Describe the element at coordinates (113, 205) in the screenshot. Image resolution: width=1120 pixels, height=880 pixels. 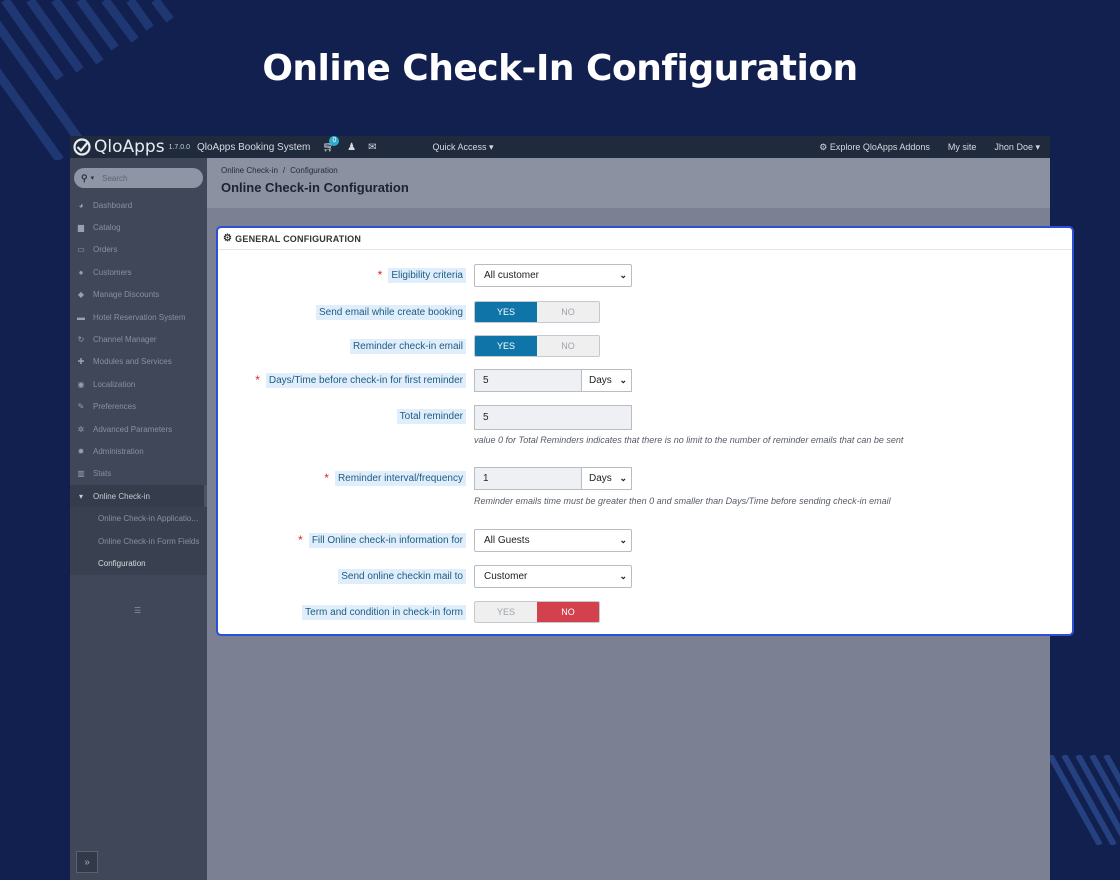
I see `sidebar-item-label: Dashboard` at that location.